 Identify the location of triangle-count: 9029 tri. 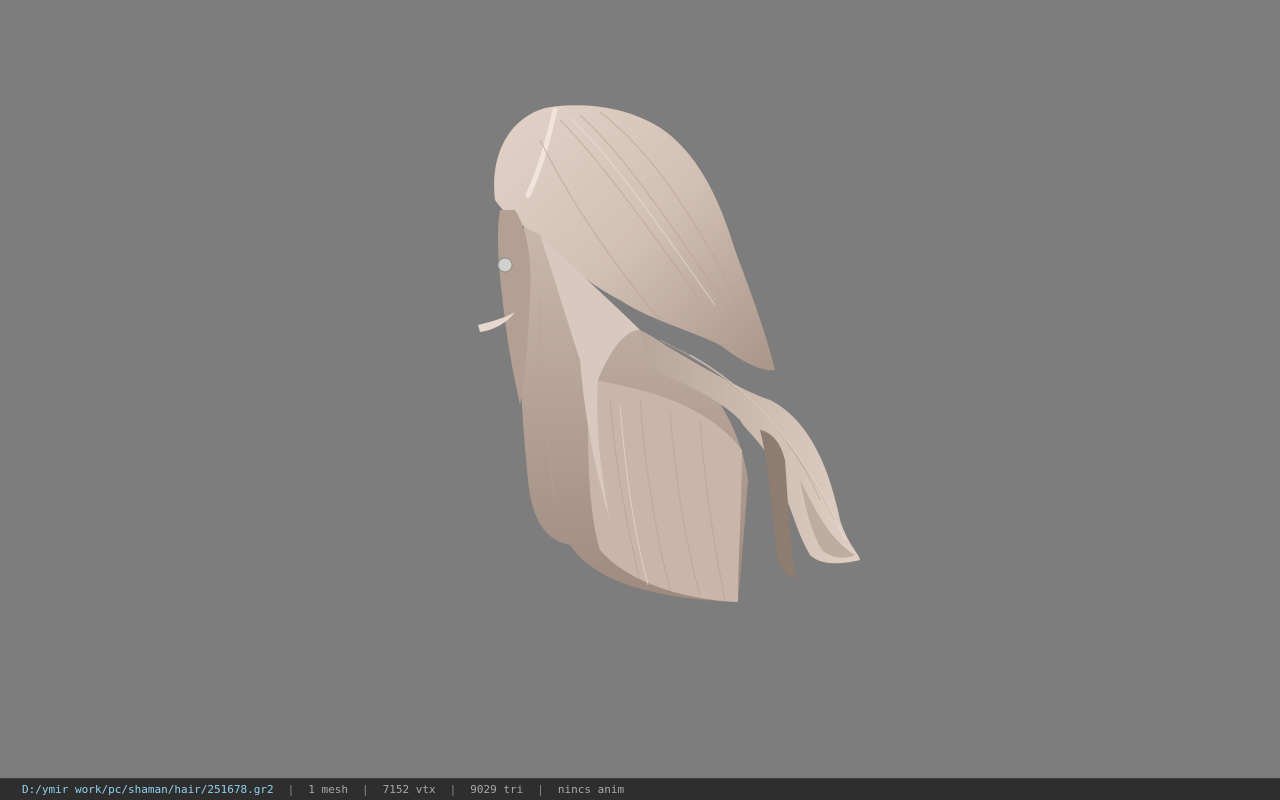
(497, 789).